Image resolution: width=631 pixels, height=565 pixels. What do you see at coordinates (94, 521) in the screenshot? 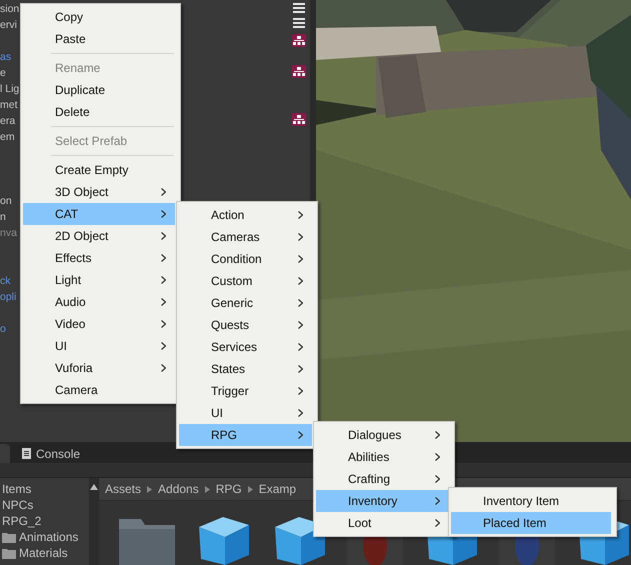
I see `scrollbar` at bounding box center [94, 521].